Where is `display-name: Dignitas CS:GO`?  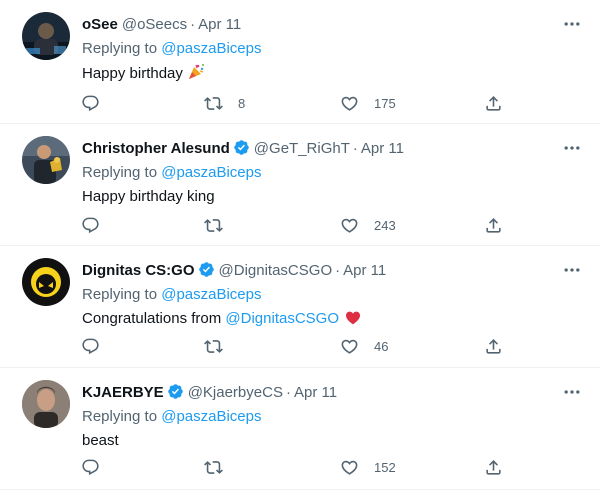
display-name: Dignitas CS:GO is located at coordinates (138, 270).